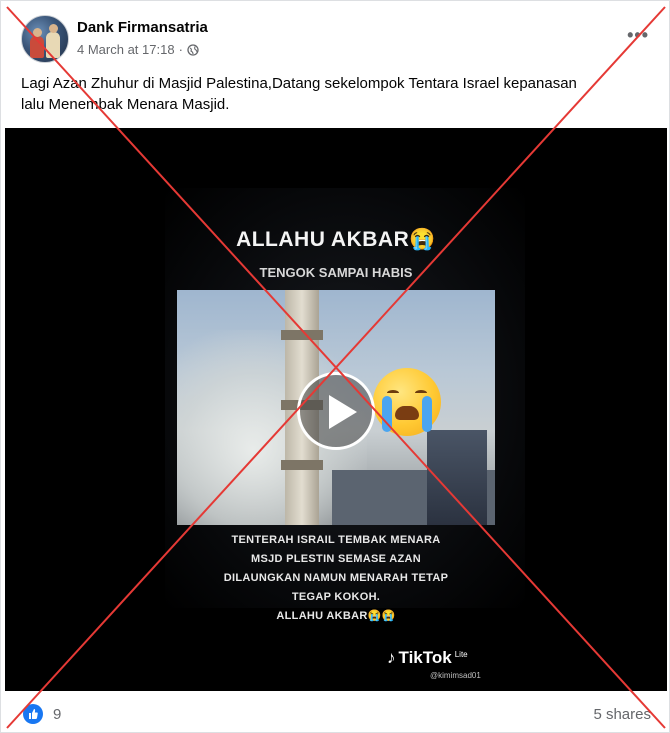  What do you see at coordinates (142, 27) in the screenshot?
I see `author-name: Dank Firmansatria` at bounding box center [142, 27].